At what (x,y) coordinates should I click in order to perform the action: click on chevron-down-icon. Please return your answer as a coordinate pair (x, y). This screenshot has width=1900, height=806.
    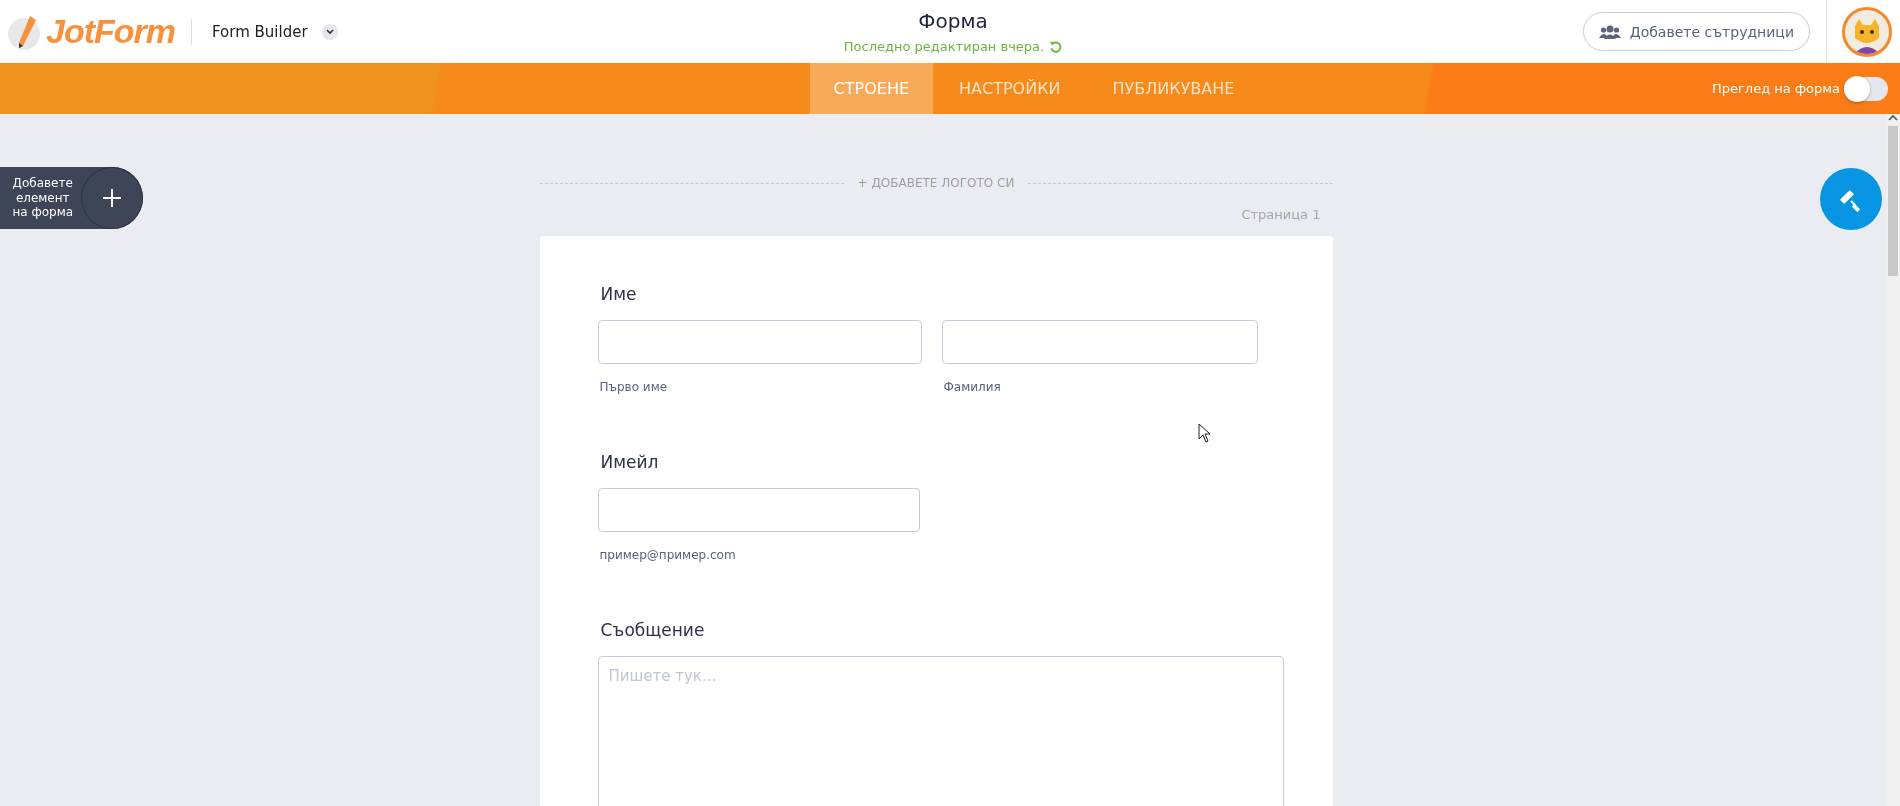
    Looking at the image, I should click on (329, 31).